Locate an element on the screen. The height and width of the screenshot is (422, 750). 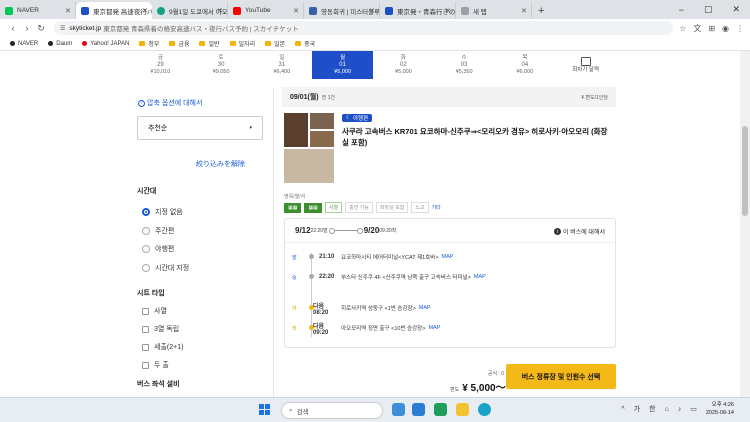
youtube-favicon is located at coordinates (237, 10).